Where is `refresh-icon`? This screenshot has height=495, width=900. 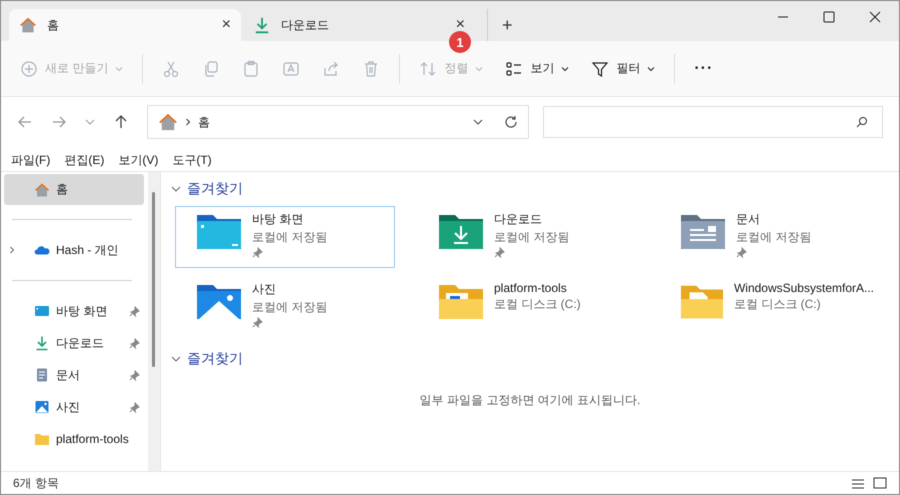 refresh-icon is located at coordinates (511, 122).